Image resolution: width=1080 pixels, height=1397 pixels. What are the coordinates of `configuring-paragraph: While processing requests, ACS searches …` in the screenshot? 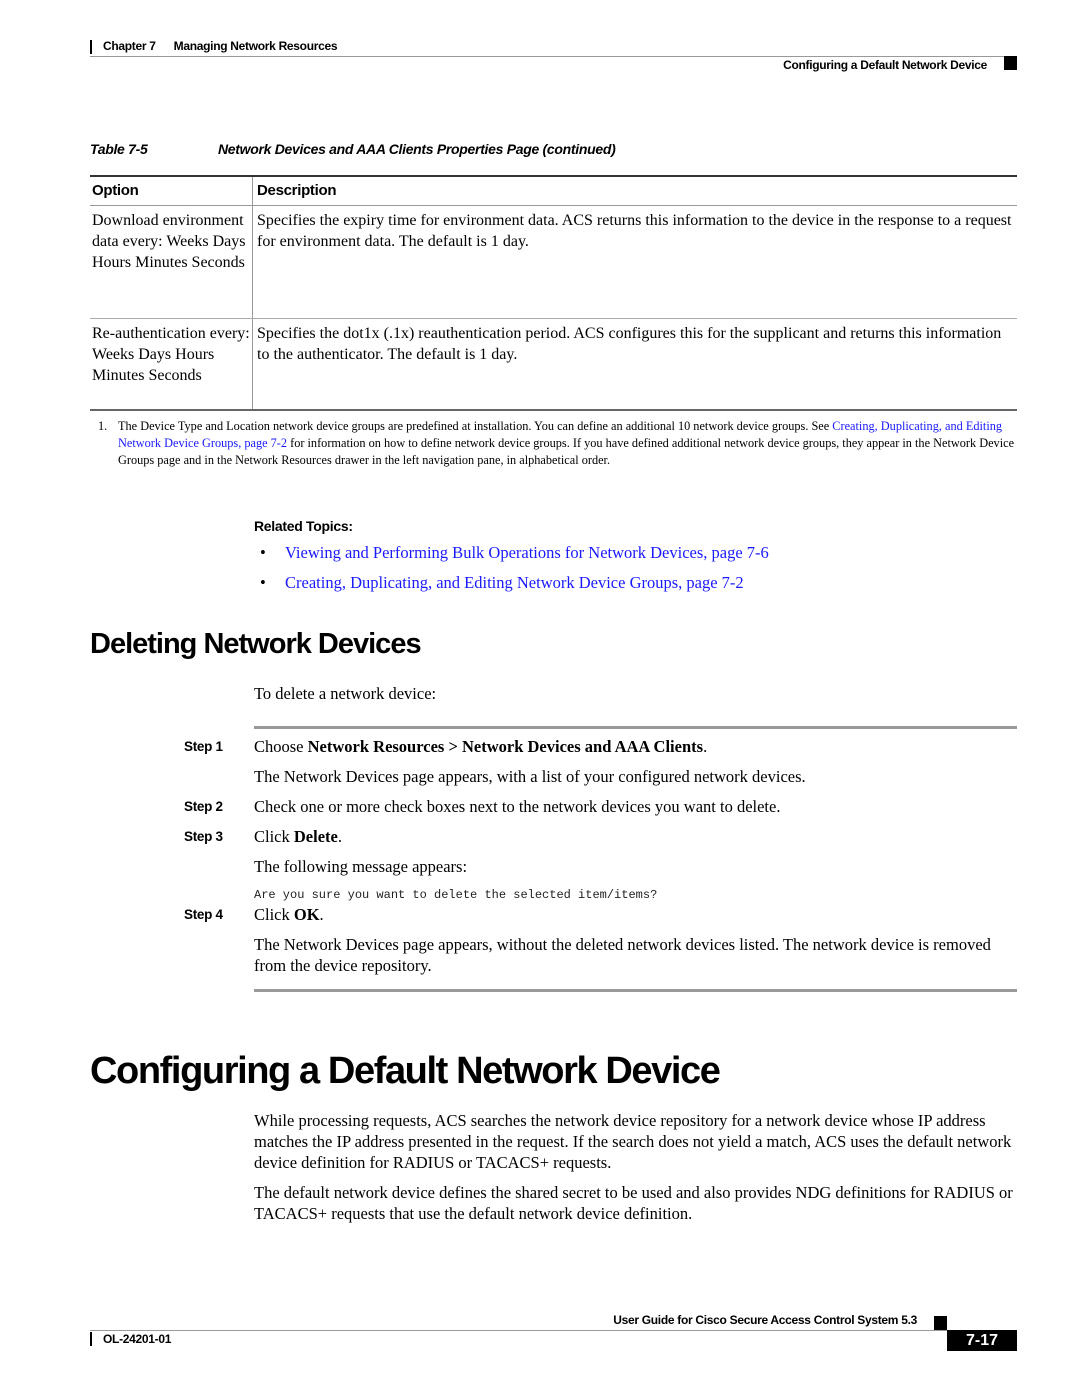 It's located at (633, 1141).